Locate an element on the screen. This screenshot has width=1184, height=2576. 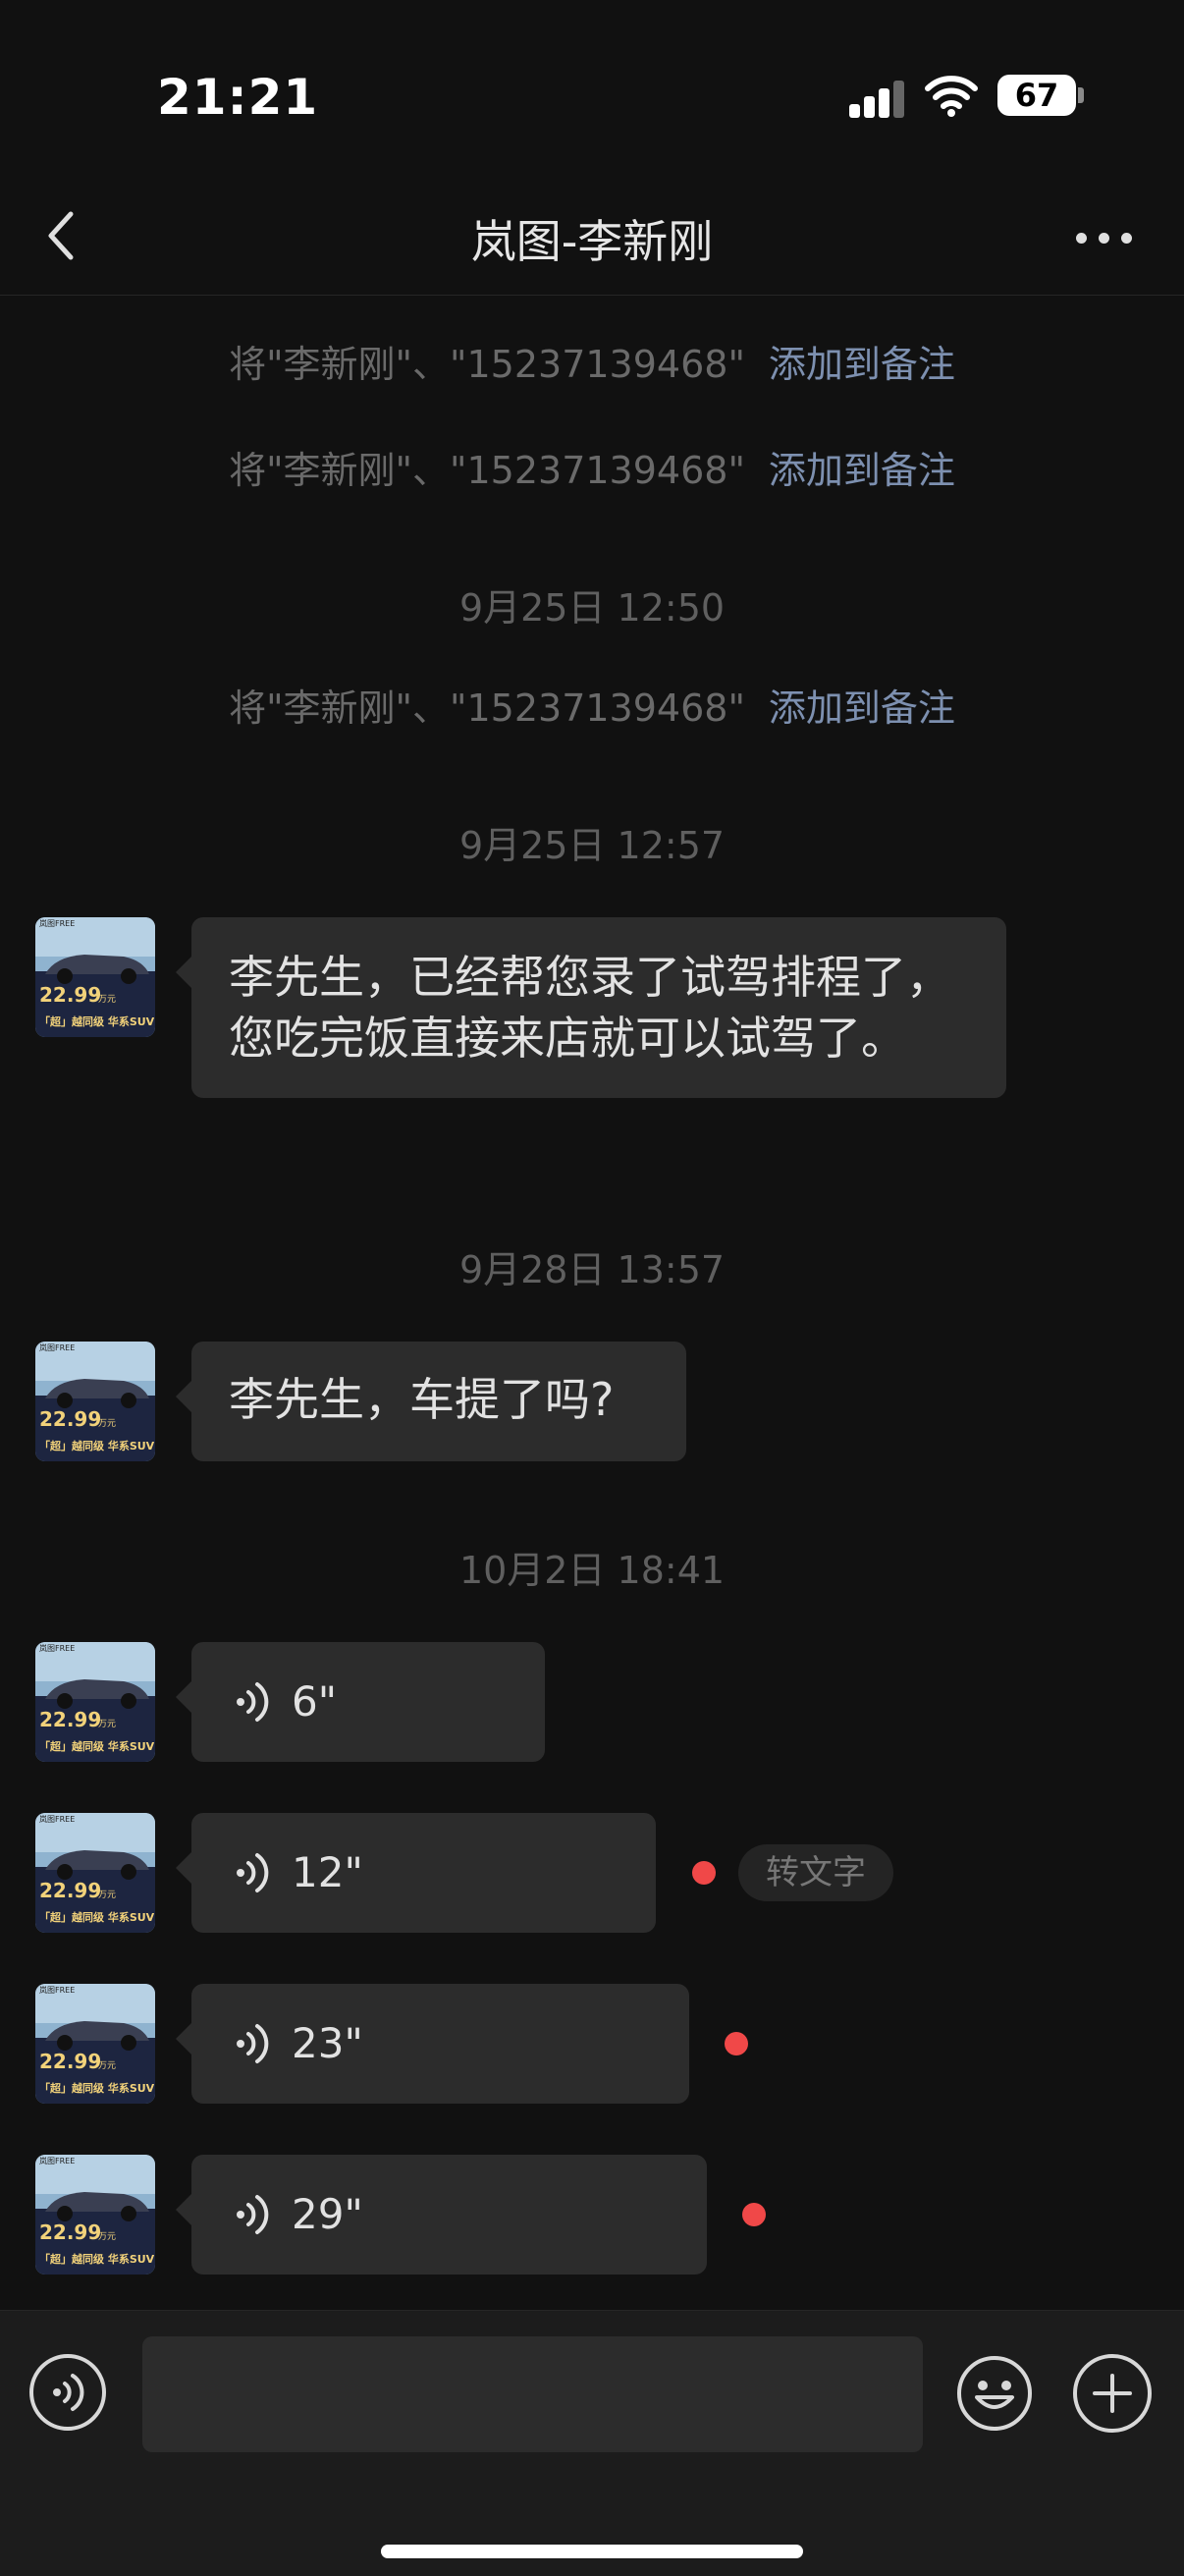
timestamp: 9月28日 13:57 is located at coordinates (592, 1269).